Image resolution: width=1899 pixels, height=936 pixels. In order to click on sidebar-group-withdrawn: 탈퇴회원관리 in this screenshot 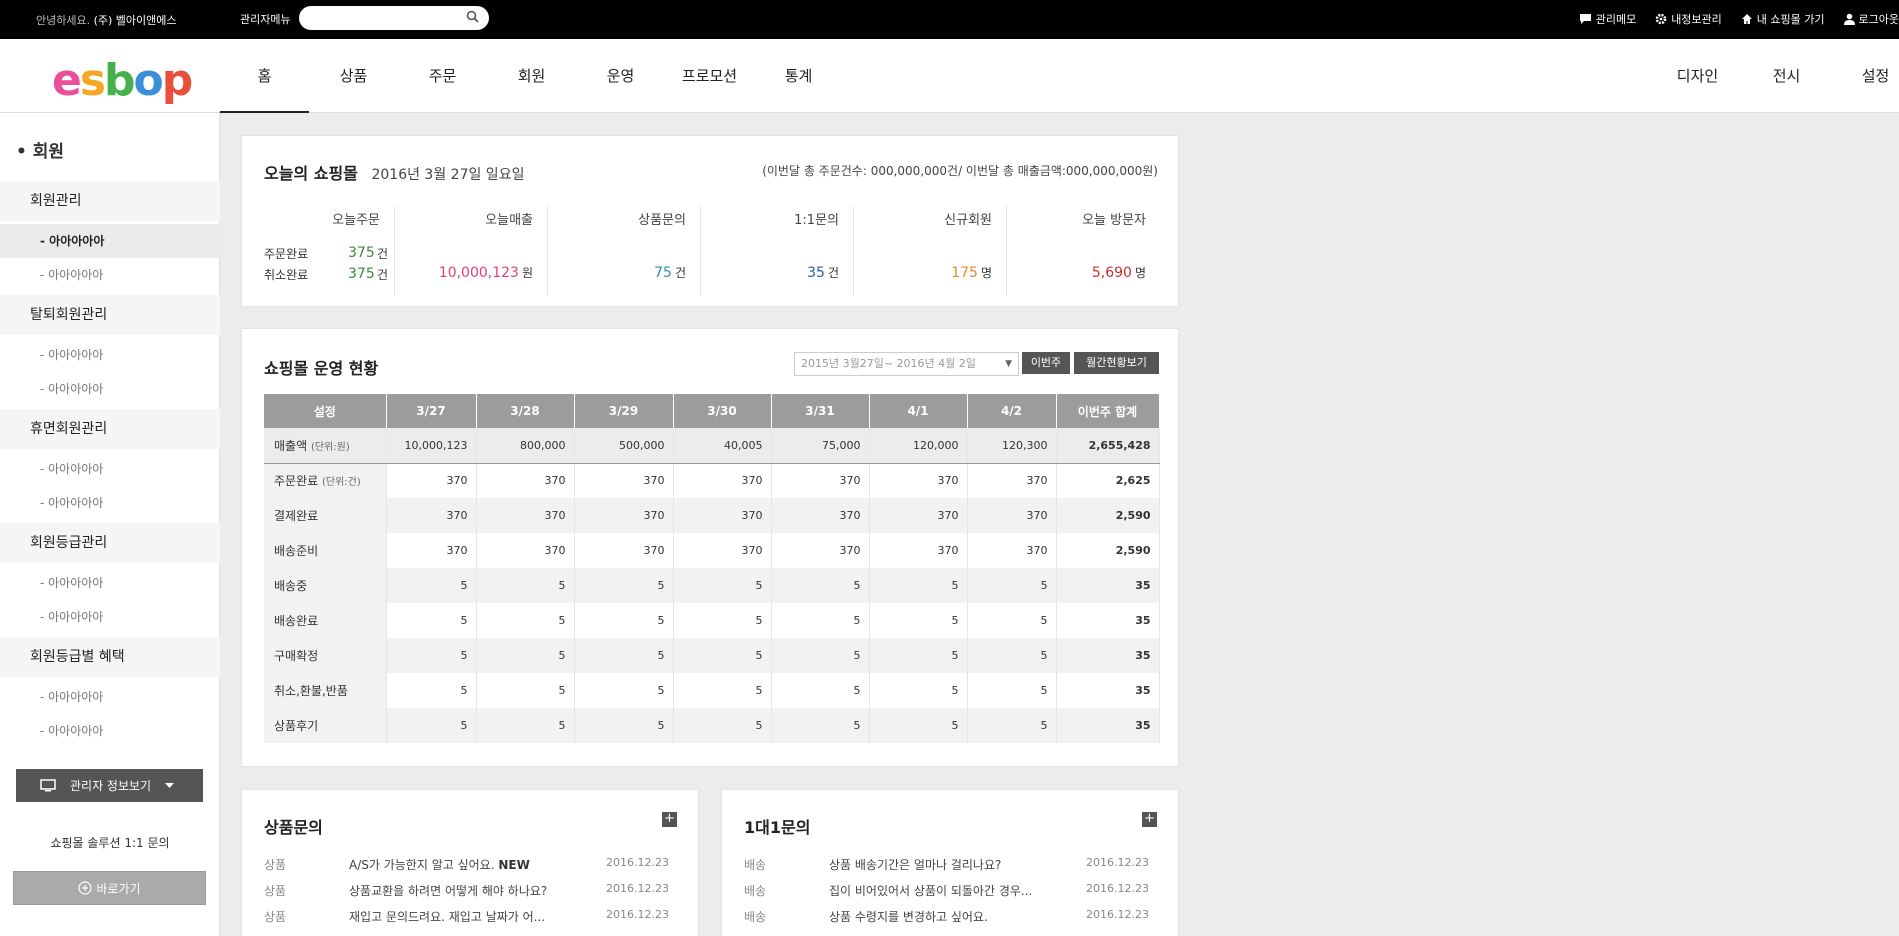, I will do `click(110, 315)`.